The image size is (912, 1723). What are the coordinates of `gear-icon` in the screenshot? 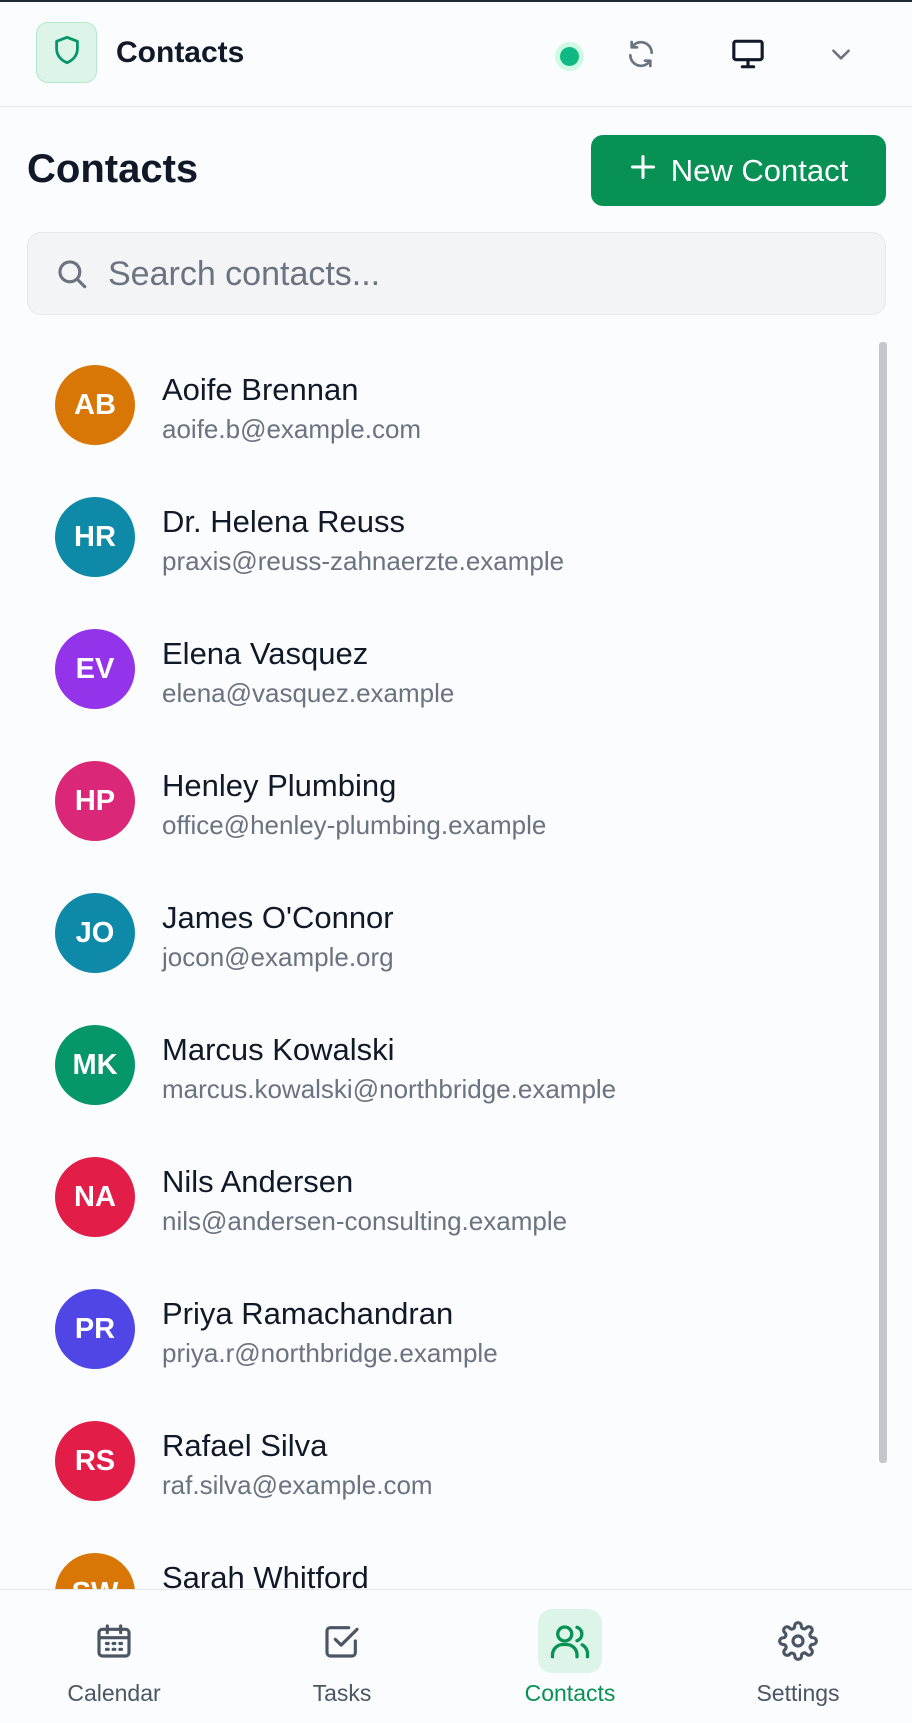 It's located at (798, 1641).